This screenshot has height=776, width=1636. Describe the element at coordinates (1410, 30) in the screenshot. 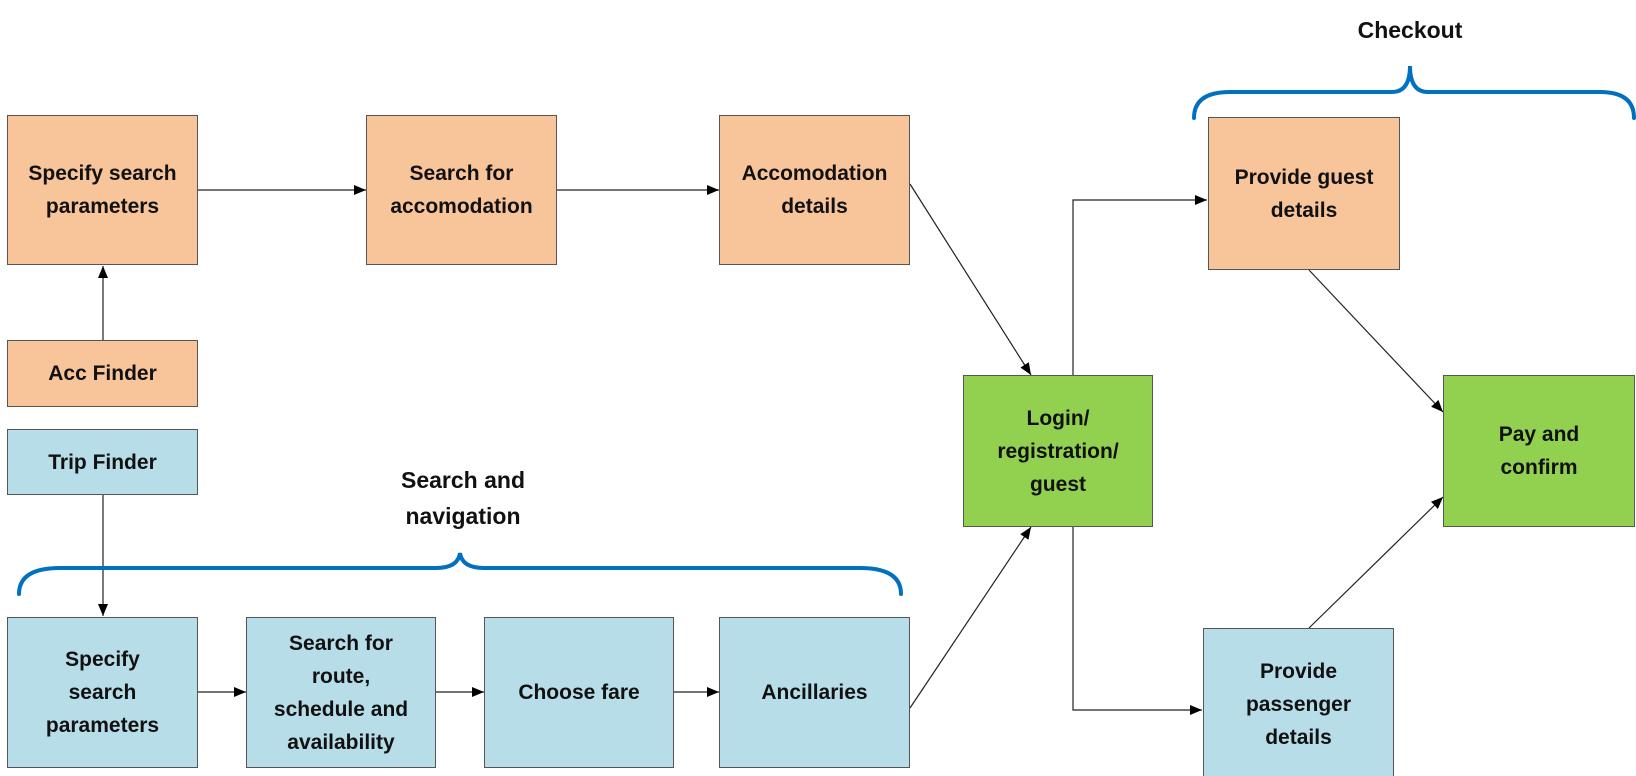

I see `checkout-label: Checkout` at that location.